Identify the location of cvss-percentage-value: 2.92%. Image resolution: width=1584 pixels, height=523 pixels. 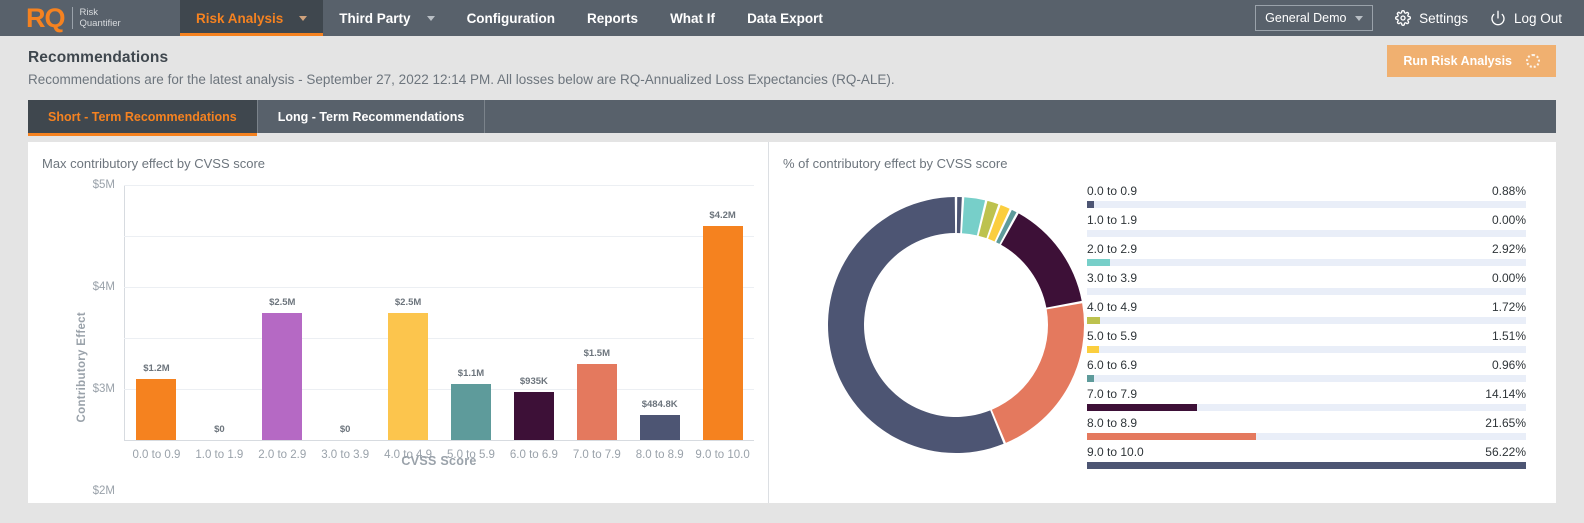
(1508, 249).